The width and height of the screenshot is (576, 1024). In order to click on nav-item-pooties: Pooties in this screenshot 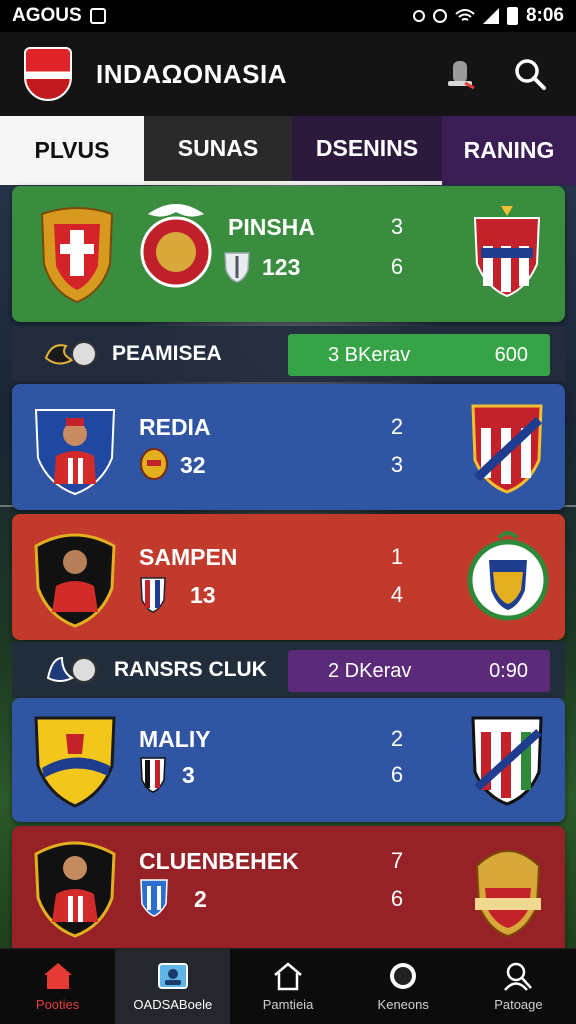, I will do `click(57, 986)`.